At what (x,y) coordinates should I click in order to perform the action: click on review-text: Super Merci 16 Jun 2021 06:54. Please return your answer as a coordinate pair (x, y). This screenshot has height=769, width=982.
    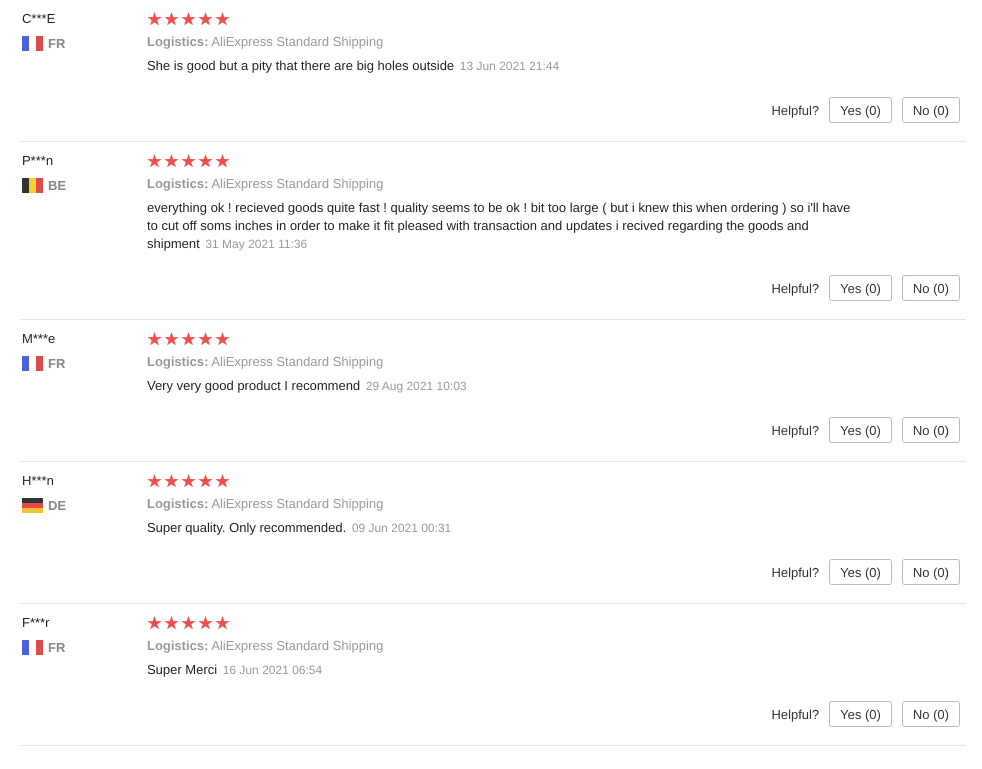
    Looking at the image, I should click on (235, 670).